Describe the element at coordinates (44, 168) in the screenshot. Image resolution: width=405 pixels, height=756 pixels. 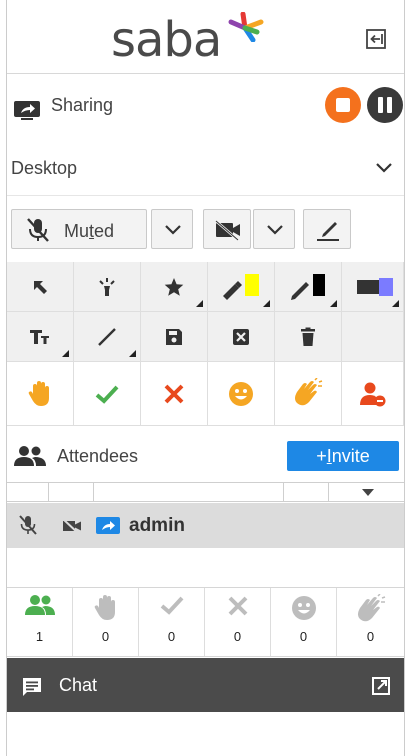
I see `share-source-value: Desktop` at that location.